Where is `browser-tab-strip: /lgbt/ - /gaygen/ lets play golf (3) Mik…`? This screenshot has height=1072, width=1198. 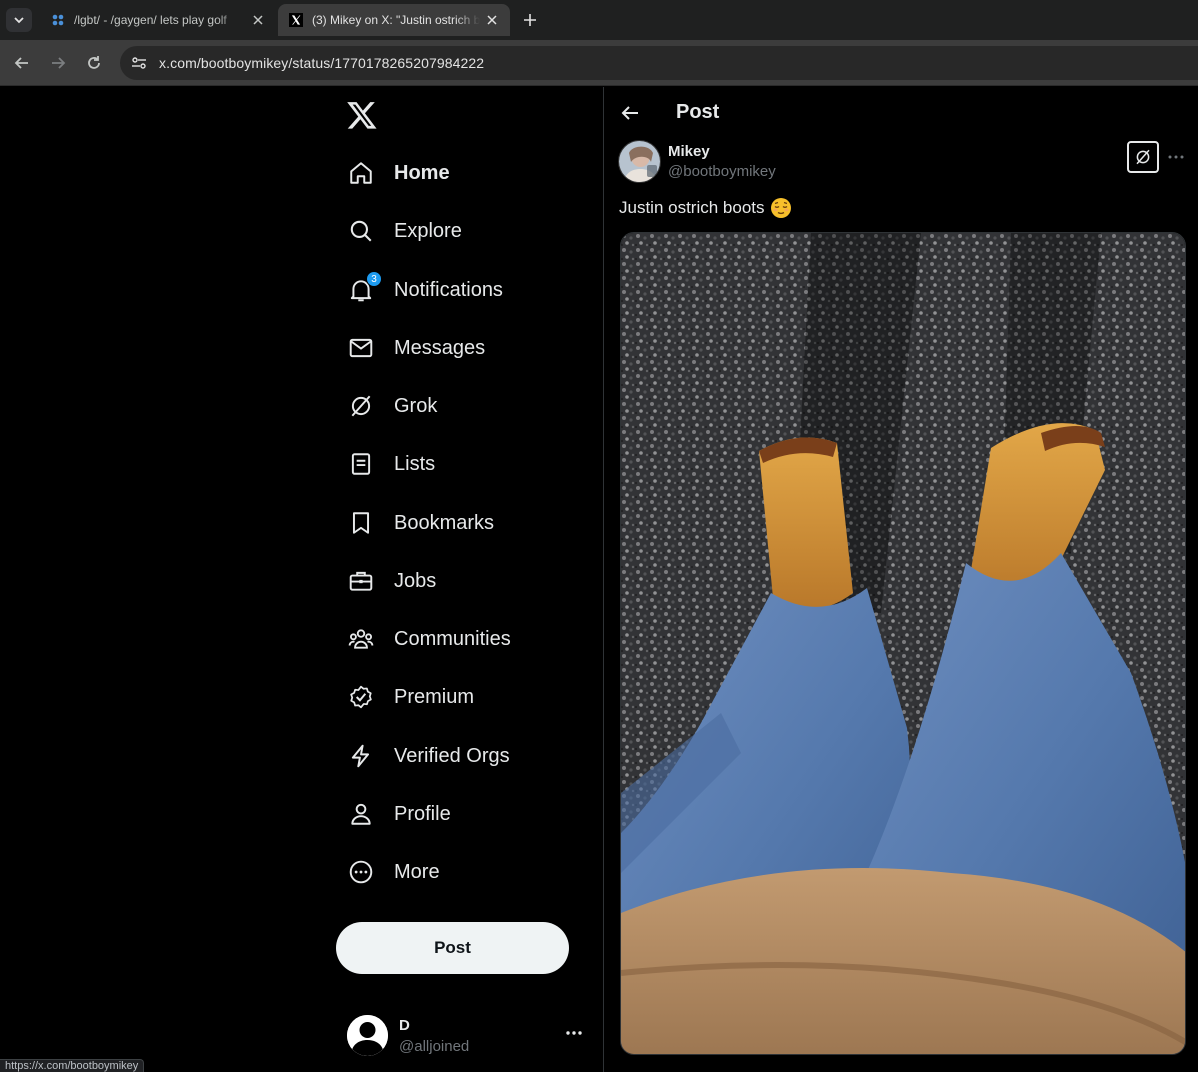 browser-tab-strip: /lgbt/ - /gaygen/ lets play golf (3) Mik… is located at coordinates (599, 20).